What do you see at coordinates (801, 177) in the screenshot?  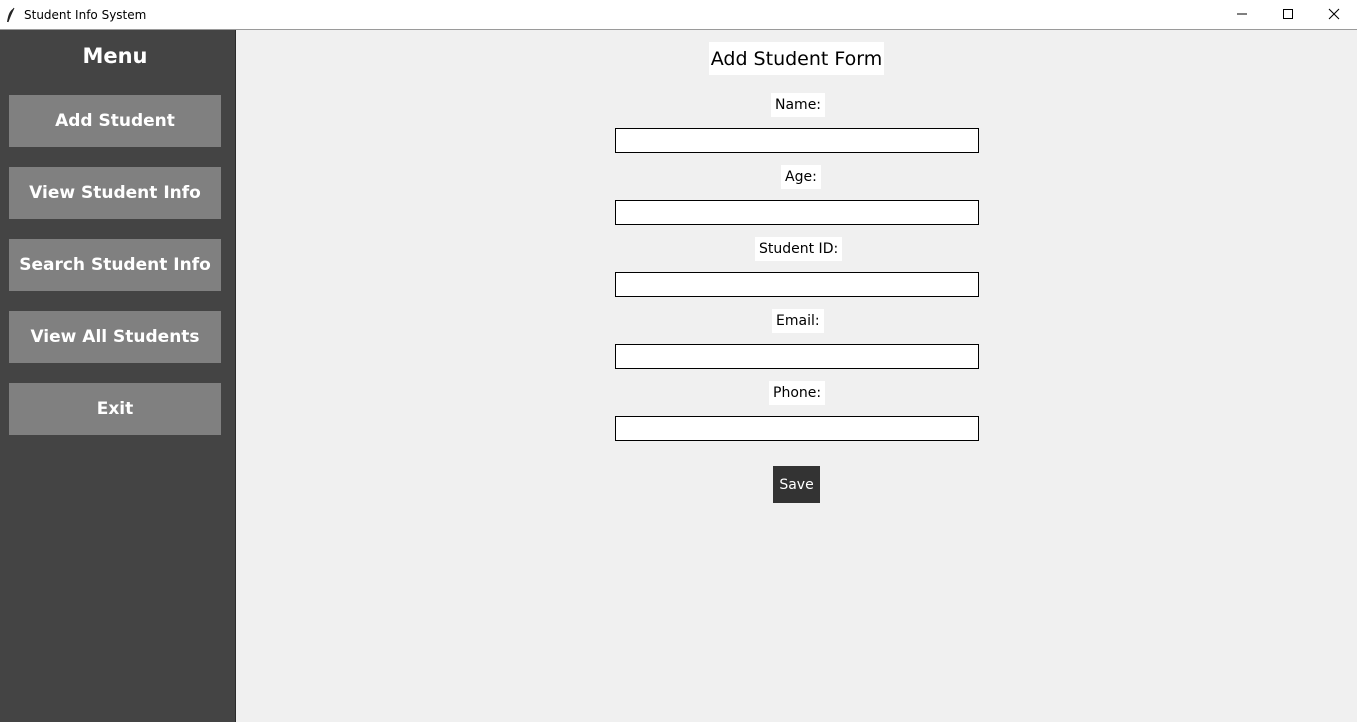 I see `age-label: Age:` at bounding box center [801, 177].